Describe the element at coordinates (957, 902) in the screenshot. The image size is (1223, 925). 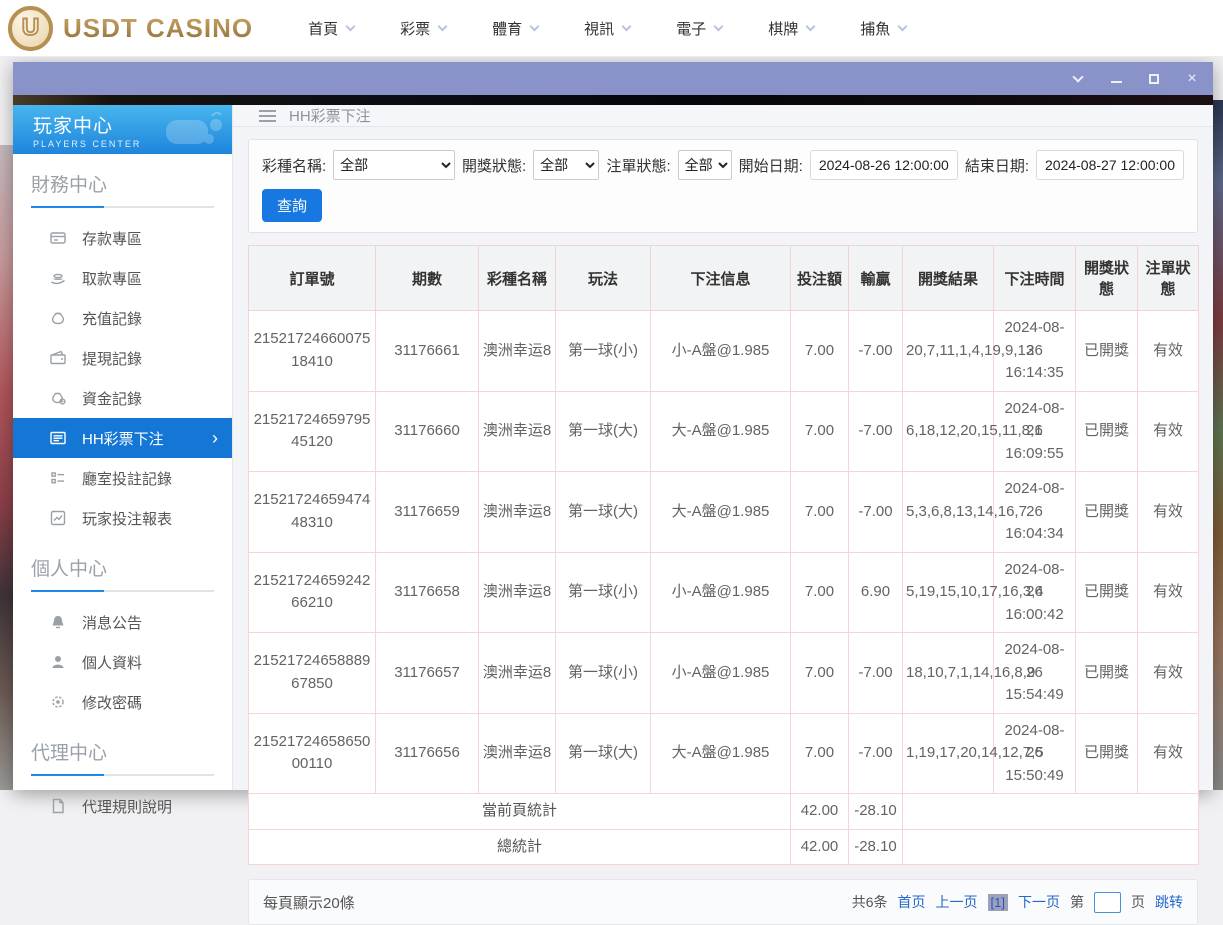
I see `prev-page-link: 上一页` at that location.